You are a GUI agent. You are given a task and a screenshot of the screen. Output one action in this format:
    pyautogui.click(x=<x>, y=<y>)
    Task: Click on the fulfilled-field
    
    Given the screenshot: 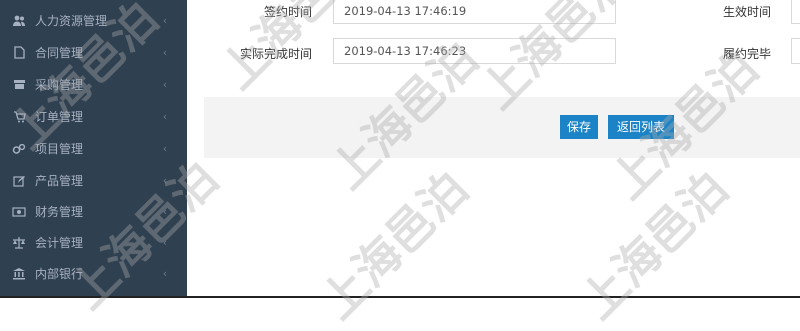 What is the action you would take?
    pyautogui.click(x=795, y=51)
    